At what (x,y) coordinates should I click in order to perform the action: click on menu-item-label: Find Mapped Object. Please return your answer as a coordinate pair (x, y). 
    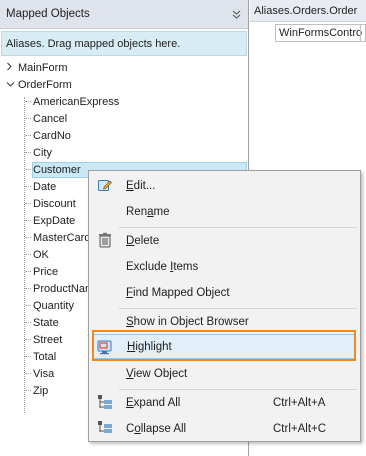
    Looking at the image, I should click on (178, 292).